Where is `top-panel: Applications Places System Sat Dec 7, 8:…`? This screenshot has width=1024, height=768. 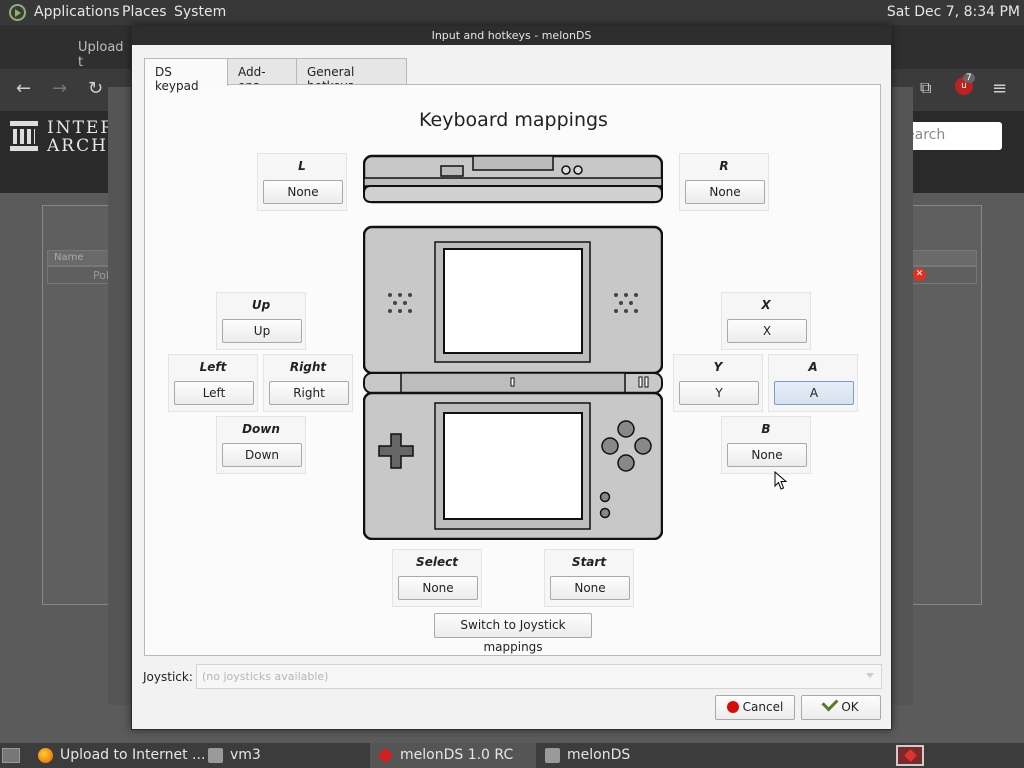 top-panel: Applications Places System Sat Dec 7, 8:… is located at coordinates (512, 12).